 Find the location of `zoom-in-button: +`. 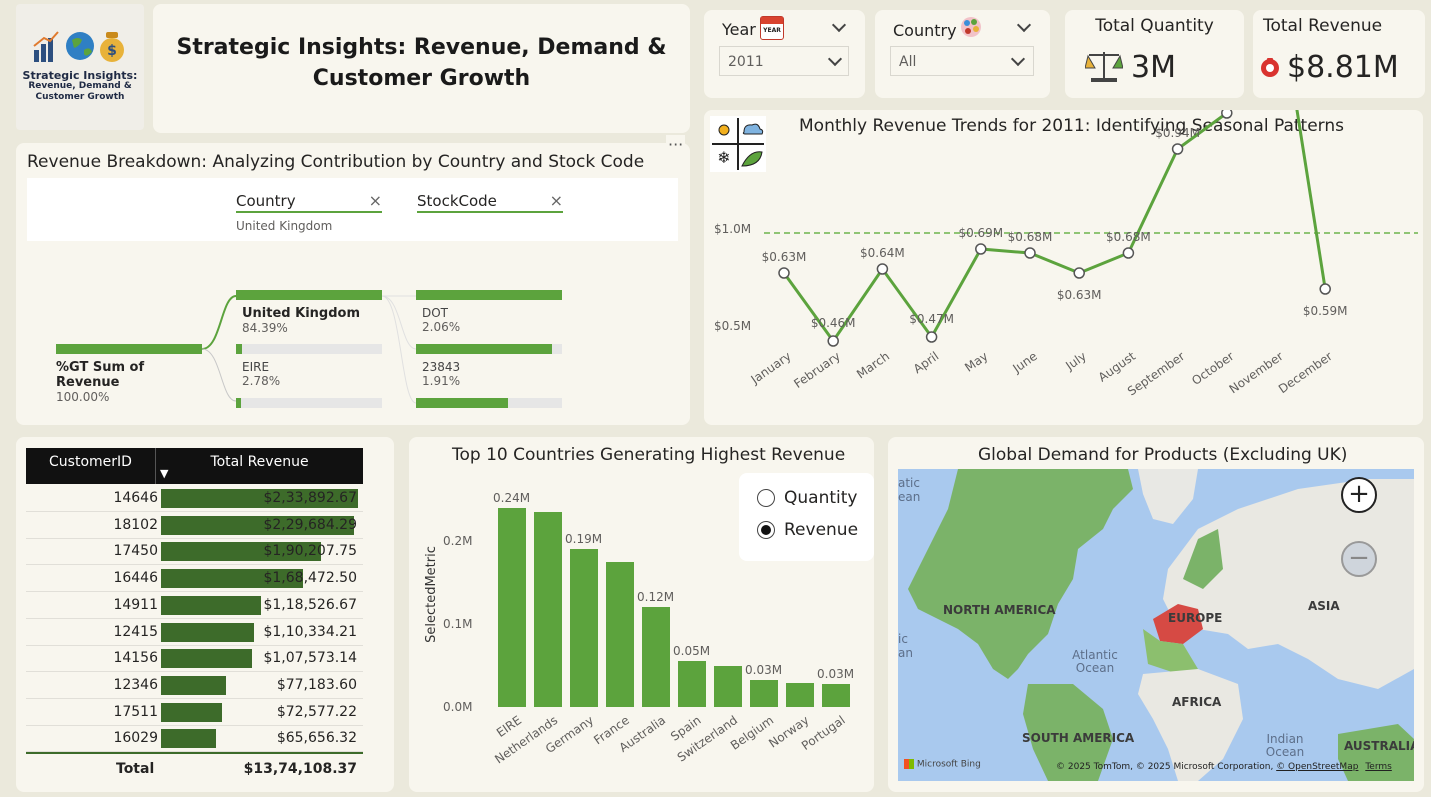

zoom-in-button: + is located at coordinates (1359, 495).